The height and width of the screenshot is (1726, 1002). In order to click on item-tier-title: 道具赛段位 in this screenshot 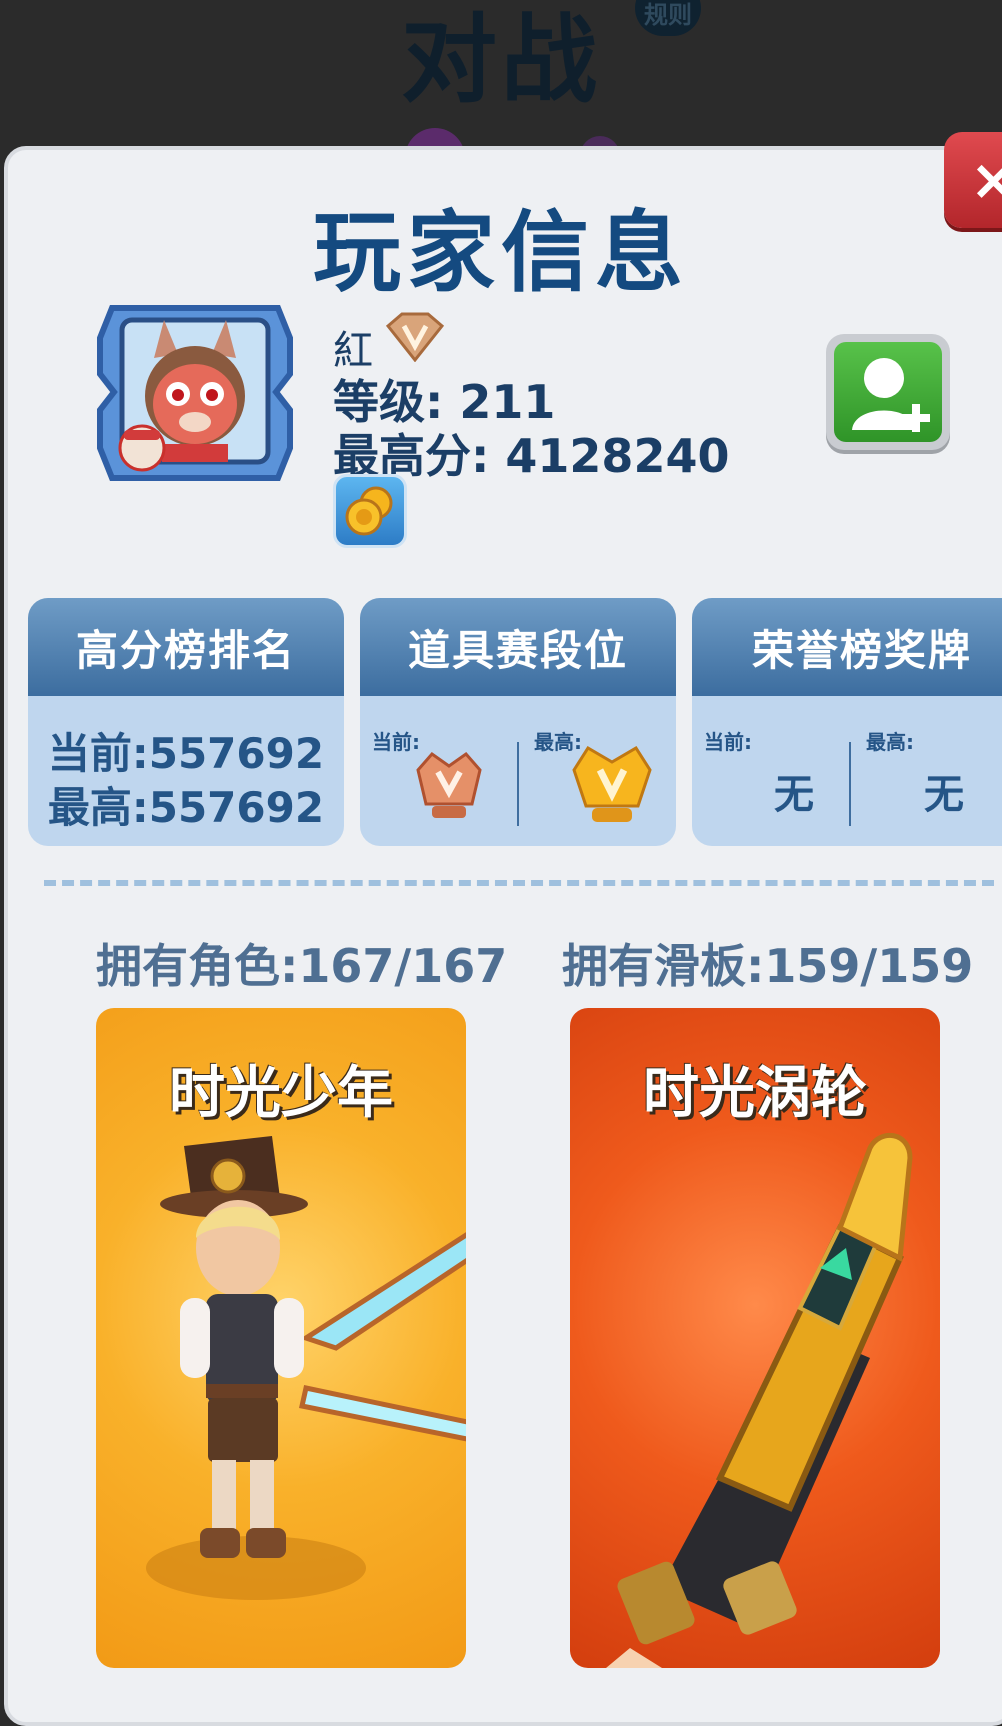, I will do `click(518, 647)`.